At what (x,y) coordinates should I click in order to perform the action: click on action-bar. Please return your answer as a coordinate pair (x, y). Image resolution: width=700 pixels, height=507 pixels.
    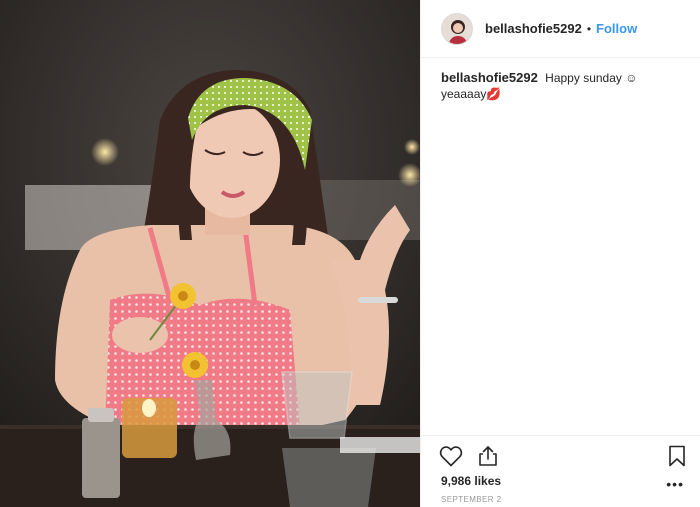
    Looking at the image, I should click on (560, 453).